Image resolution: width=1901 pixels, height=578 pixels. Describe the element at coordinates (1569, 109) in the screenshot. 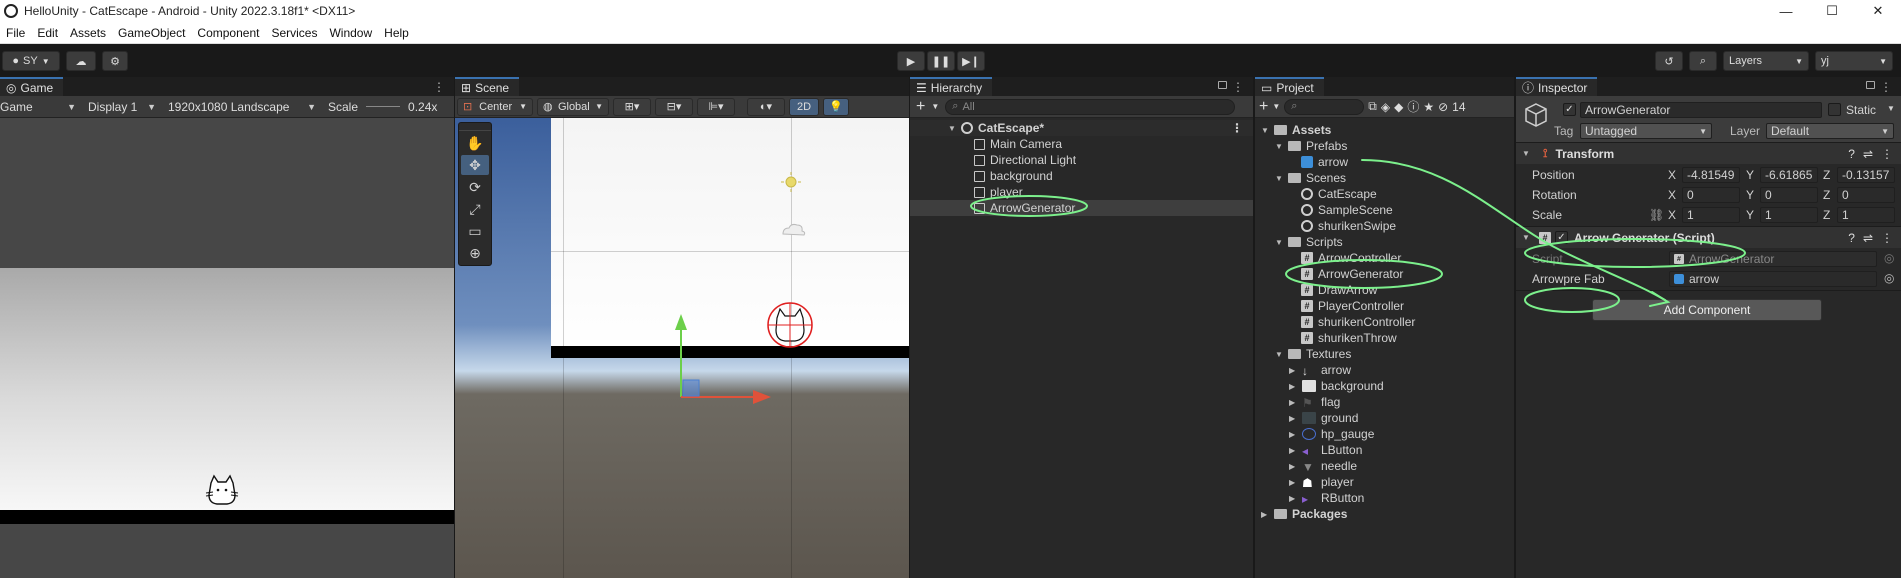

I see `active-checkbox: ✓` at that location.